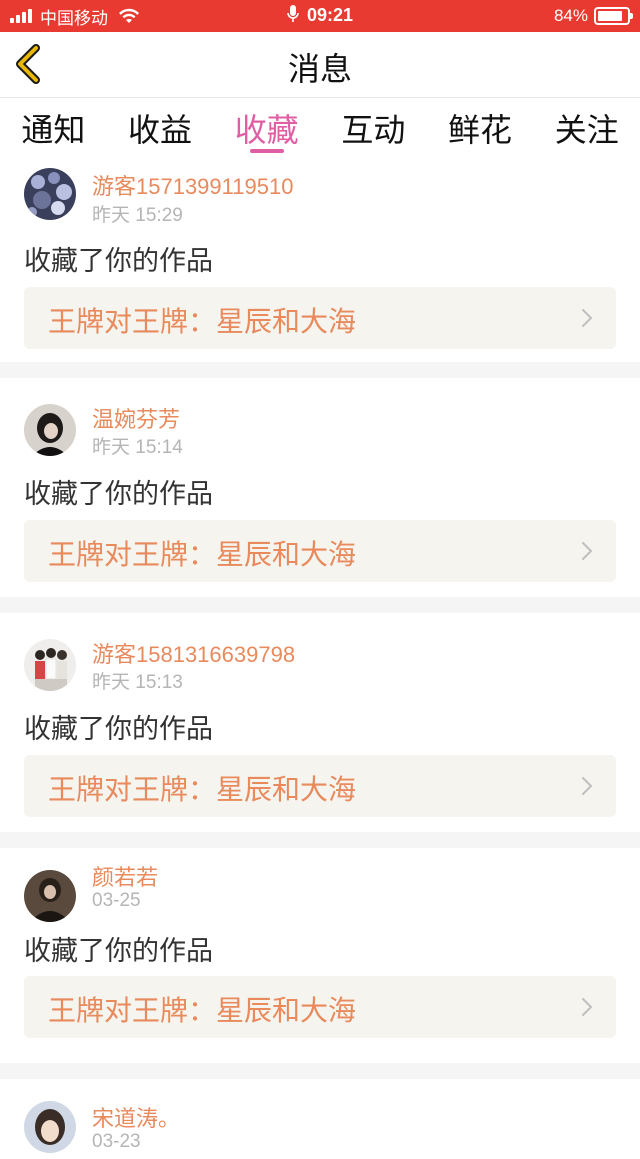  I want to click on battery-icon, so click(613, 16).